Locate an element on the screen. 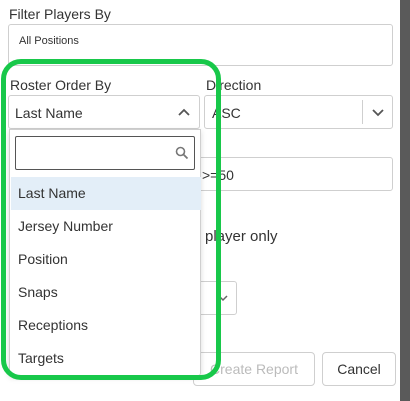  cancel-button: Cancel is located at coordinates (359, 369).